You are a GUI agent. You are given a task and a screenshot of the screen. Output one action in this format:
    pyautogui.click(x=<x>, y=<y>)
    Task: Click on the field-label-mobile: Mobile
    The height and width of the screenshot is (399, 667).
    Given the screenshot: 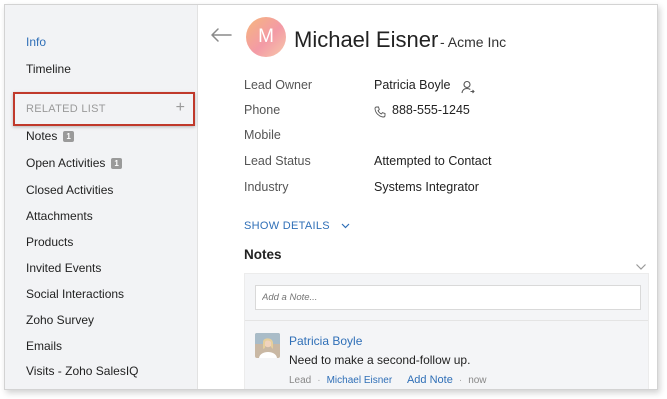 What is the action you would take?
    pyautogui.click(x=262, y=135)
    